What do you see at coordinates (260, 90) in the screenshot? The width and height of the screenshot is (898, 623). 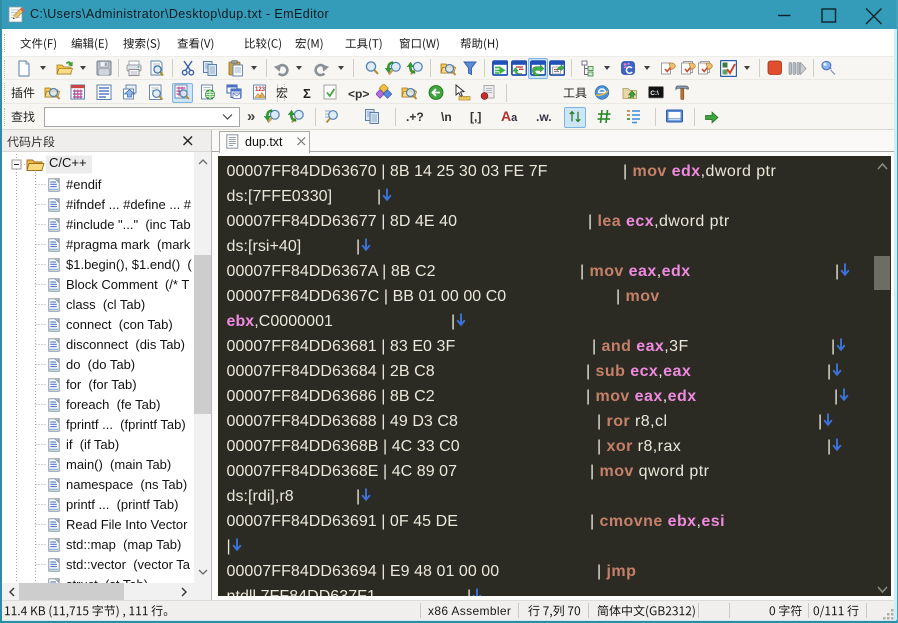 I see `svg-text: 123` at bounding box center [260, 90].